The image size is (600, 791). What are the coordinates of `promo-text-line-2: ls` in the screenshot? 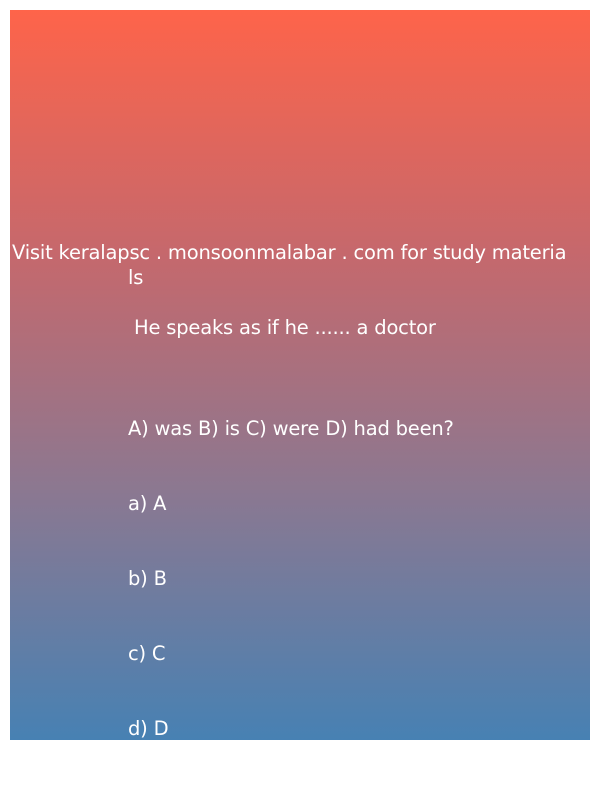 It's located at (136, 277).